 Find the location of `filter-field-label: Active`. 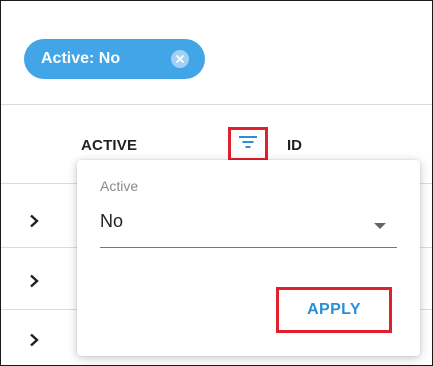

filter-field-label: Active is located at coordinates (119, 186).